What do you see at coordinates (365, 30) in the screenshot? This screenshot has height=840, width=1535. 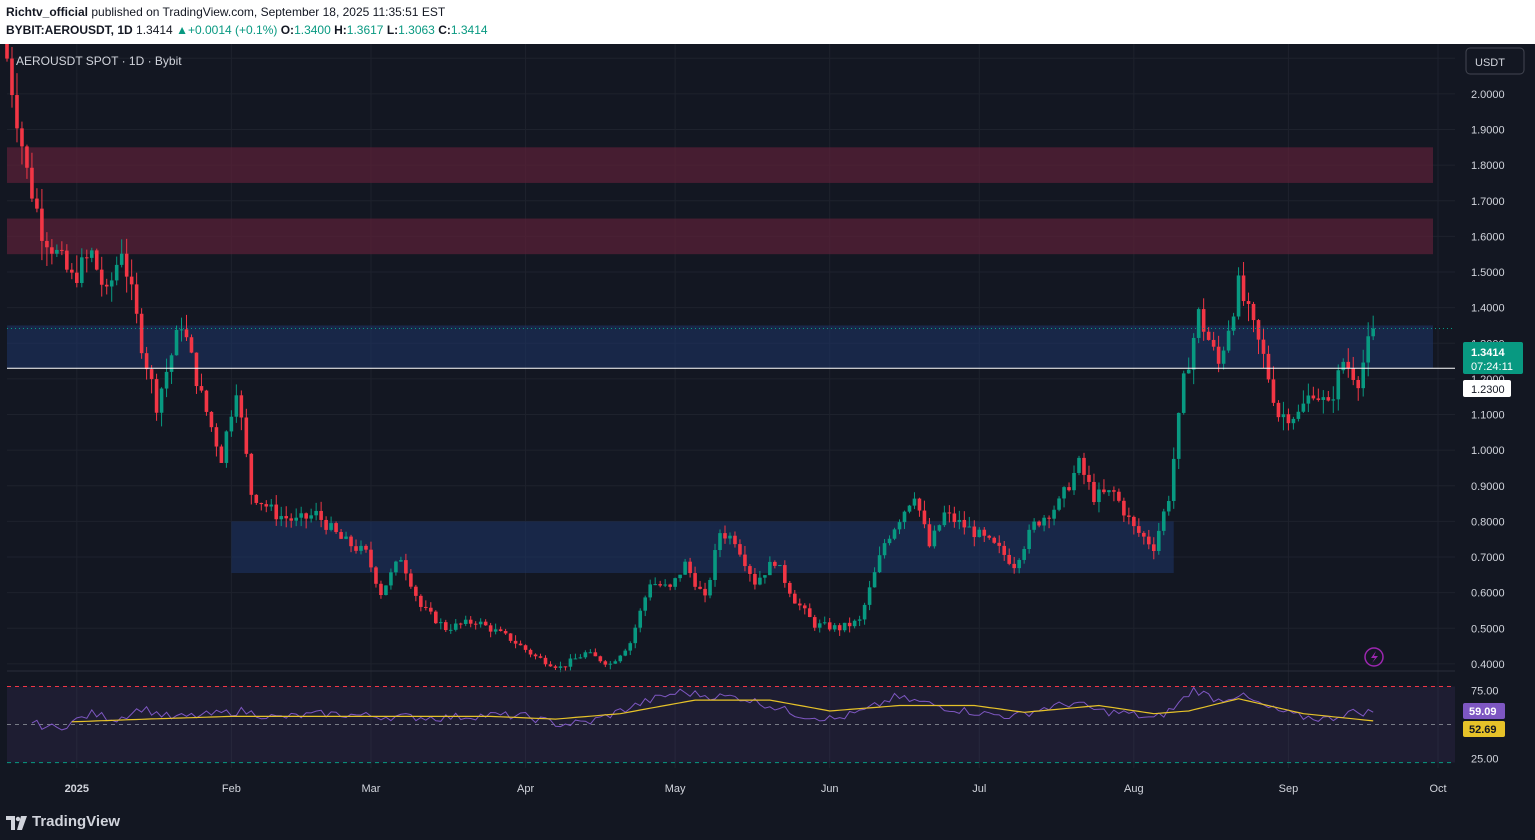 I see `high-value: 1.3617` at bounding box center [365, 30].